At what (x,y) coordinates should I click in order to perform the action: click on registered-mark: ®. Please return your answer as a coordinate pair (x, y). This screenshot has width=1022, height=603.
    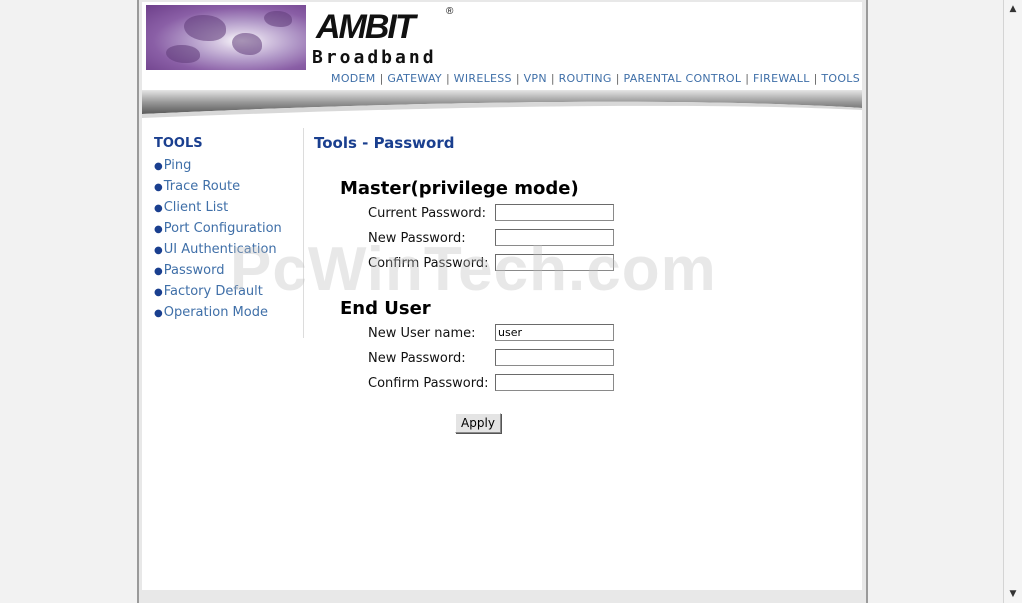
    Looking at the image, I should click on (450, 11).